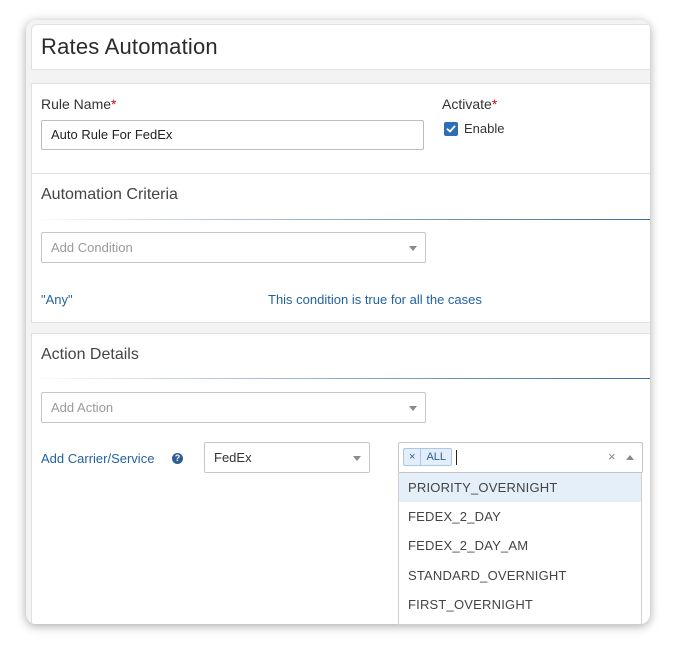  I want to click on carrier-select: FedEx, so click(287, 457).